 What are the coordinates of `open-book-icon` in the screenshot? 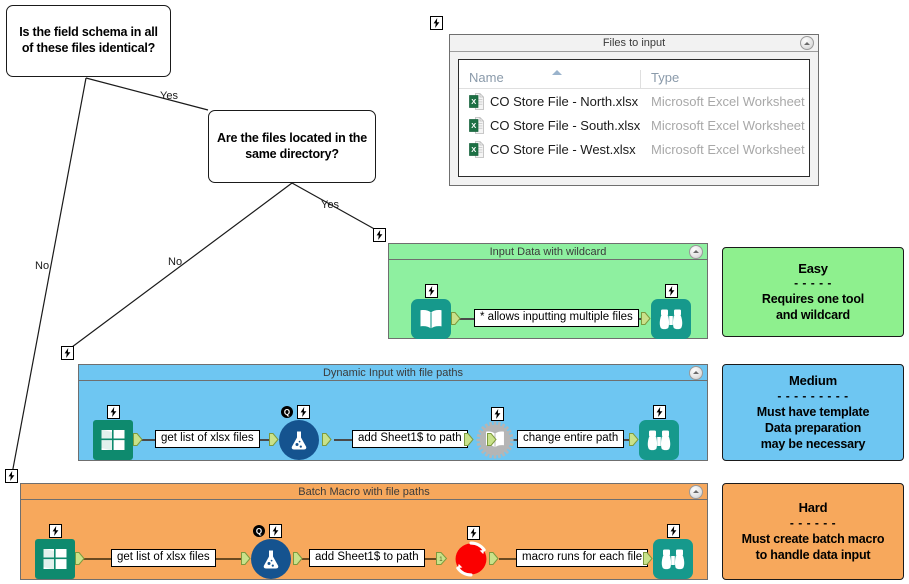 It's located at (431, 319).